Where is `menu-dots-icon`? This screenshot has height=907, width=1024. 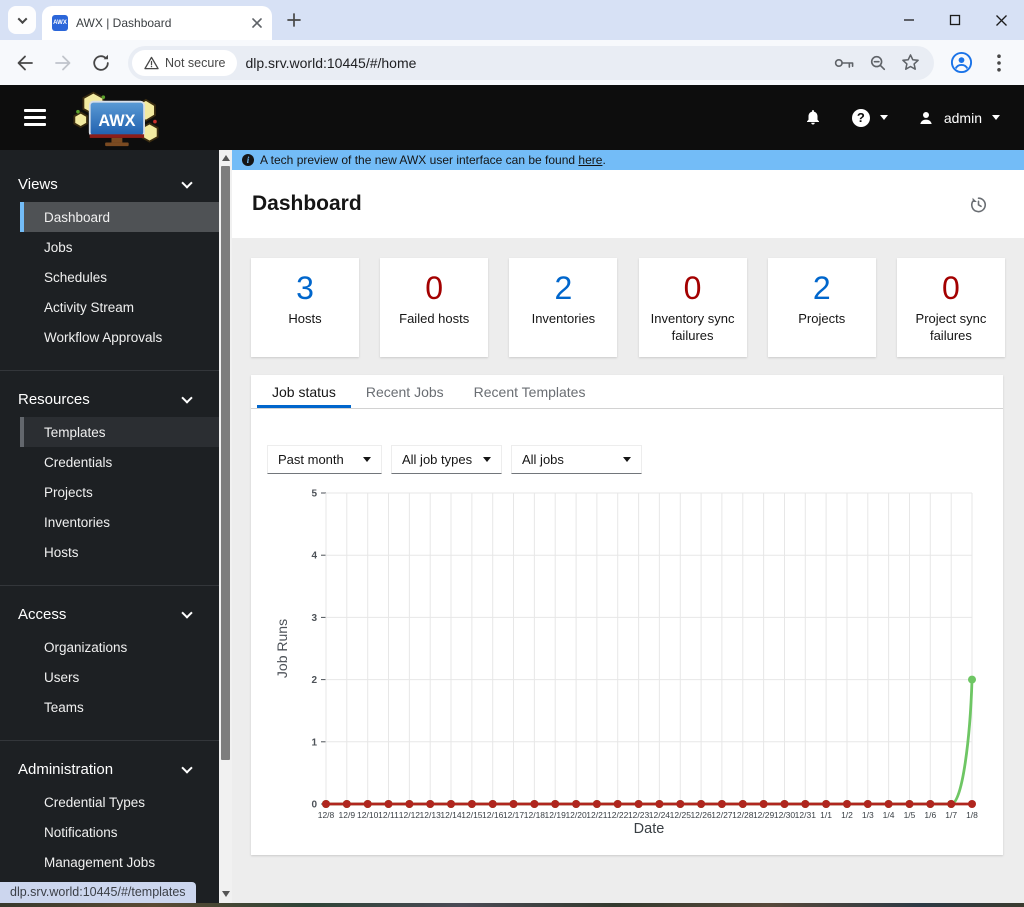 menu-dots-icon is located at coordinates (999, 63).